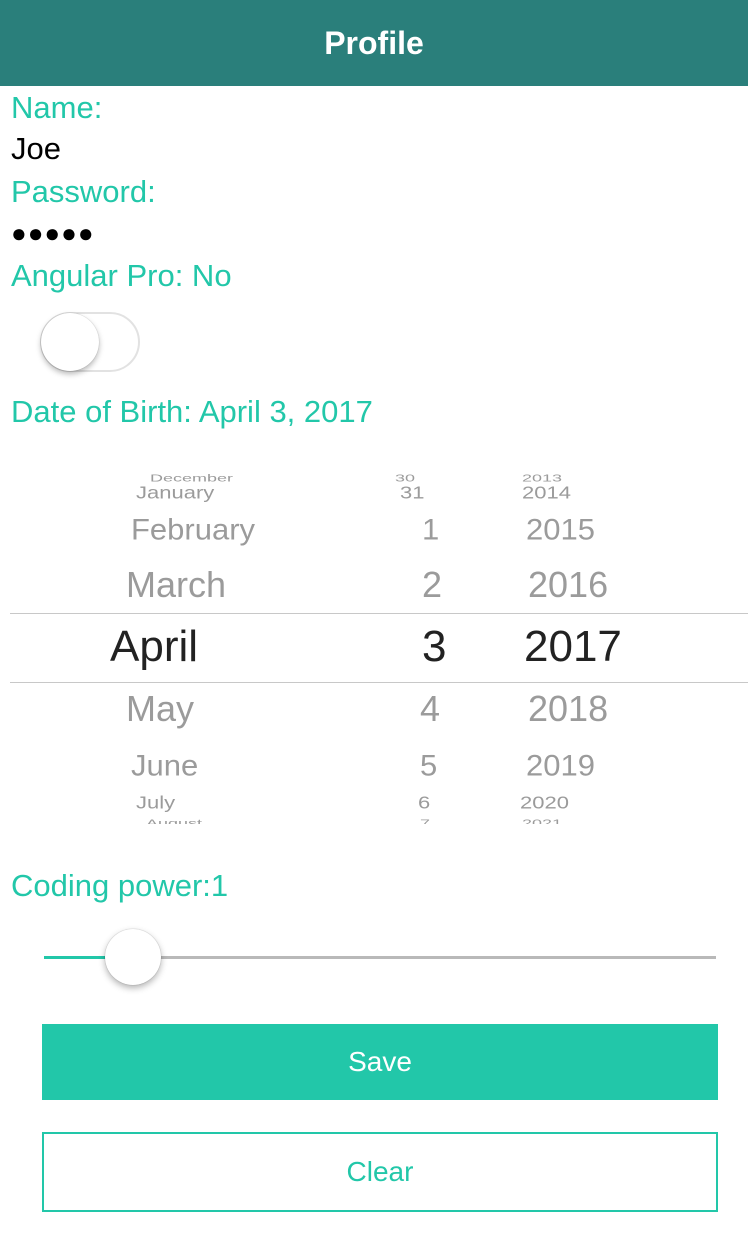 The height and width of the screenshot is (1242, 748). I want to click on save-button-label: Save, so click(380, 1061).